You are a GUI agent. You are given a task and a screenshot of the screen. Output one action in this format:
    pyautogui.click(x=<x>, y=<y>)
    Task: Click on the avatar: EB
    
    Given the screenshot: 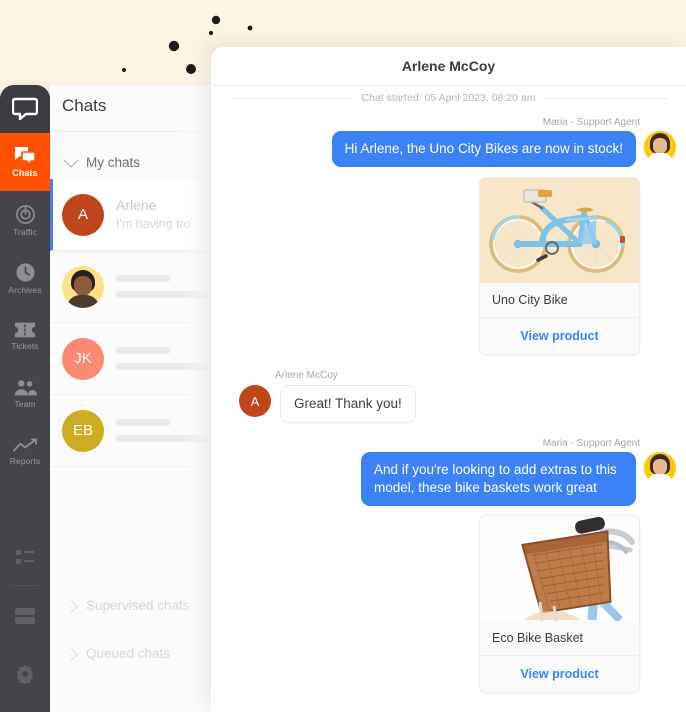 What is the action you would take?
    pyautogui.click(x=83, y=430)
    